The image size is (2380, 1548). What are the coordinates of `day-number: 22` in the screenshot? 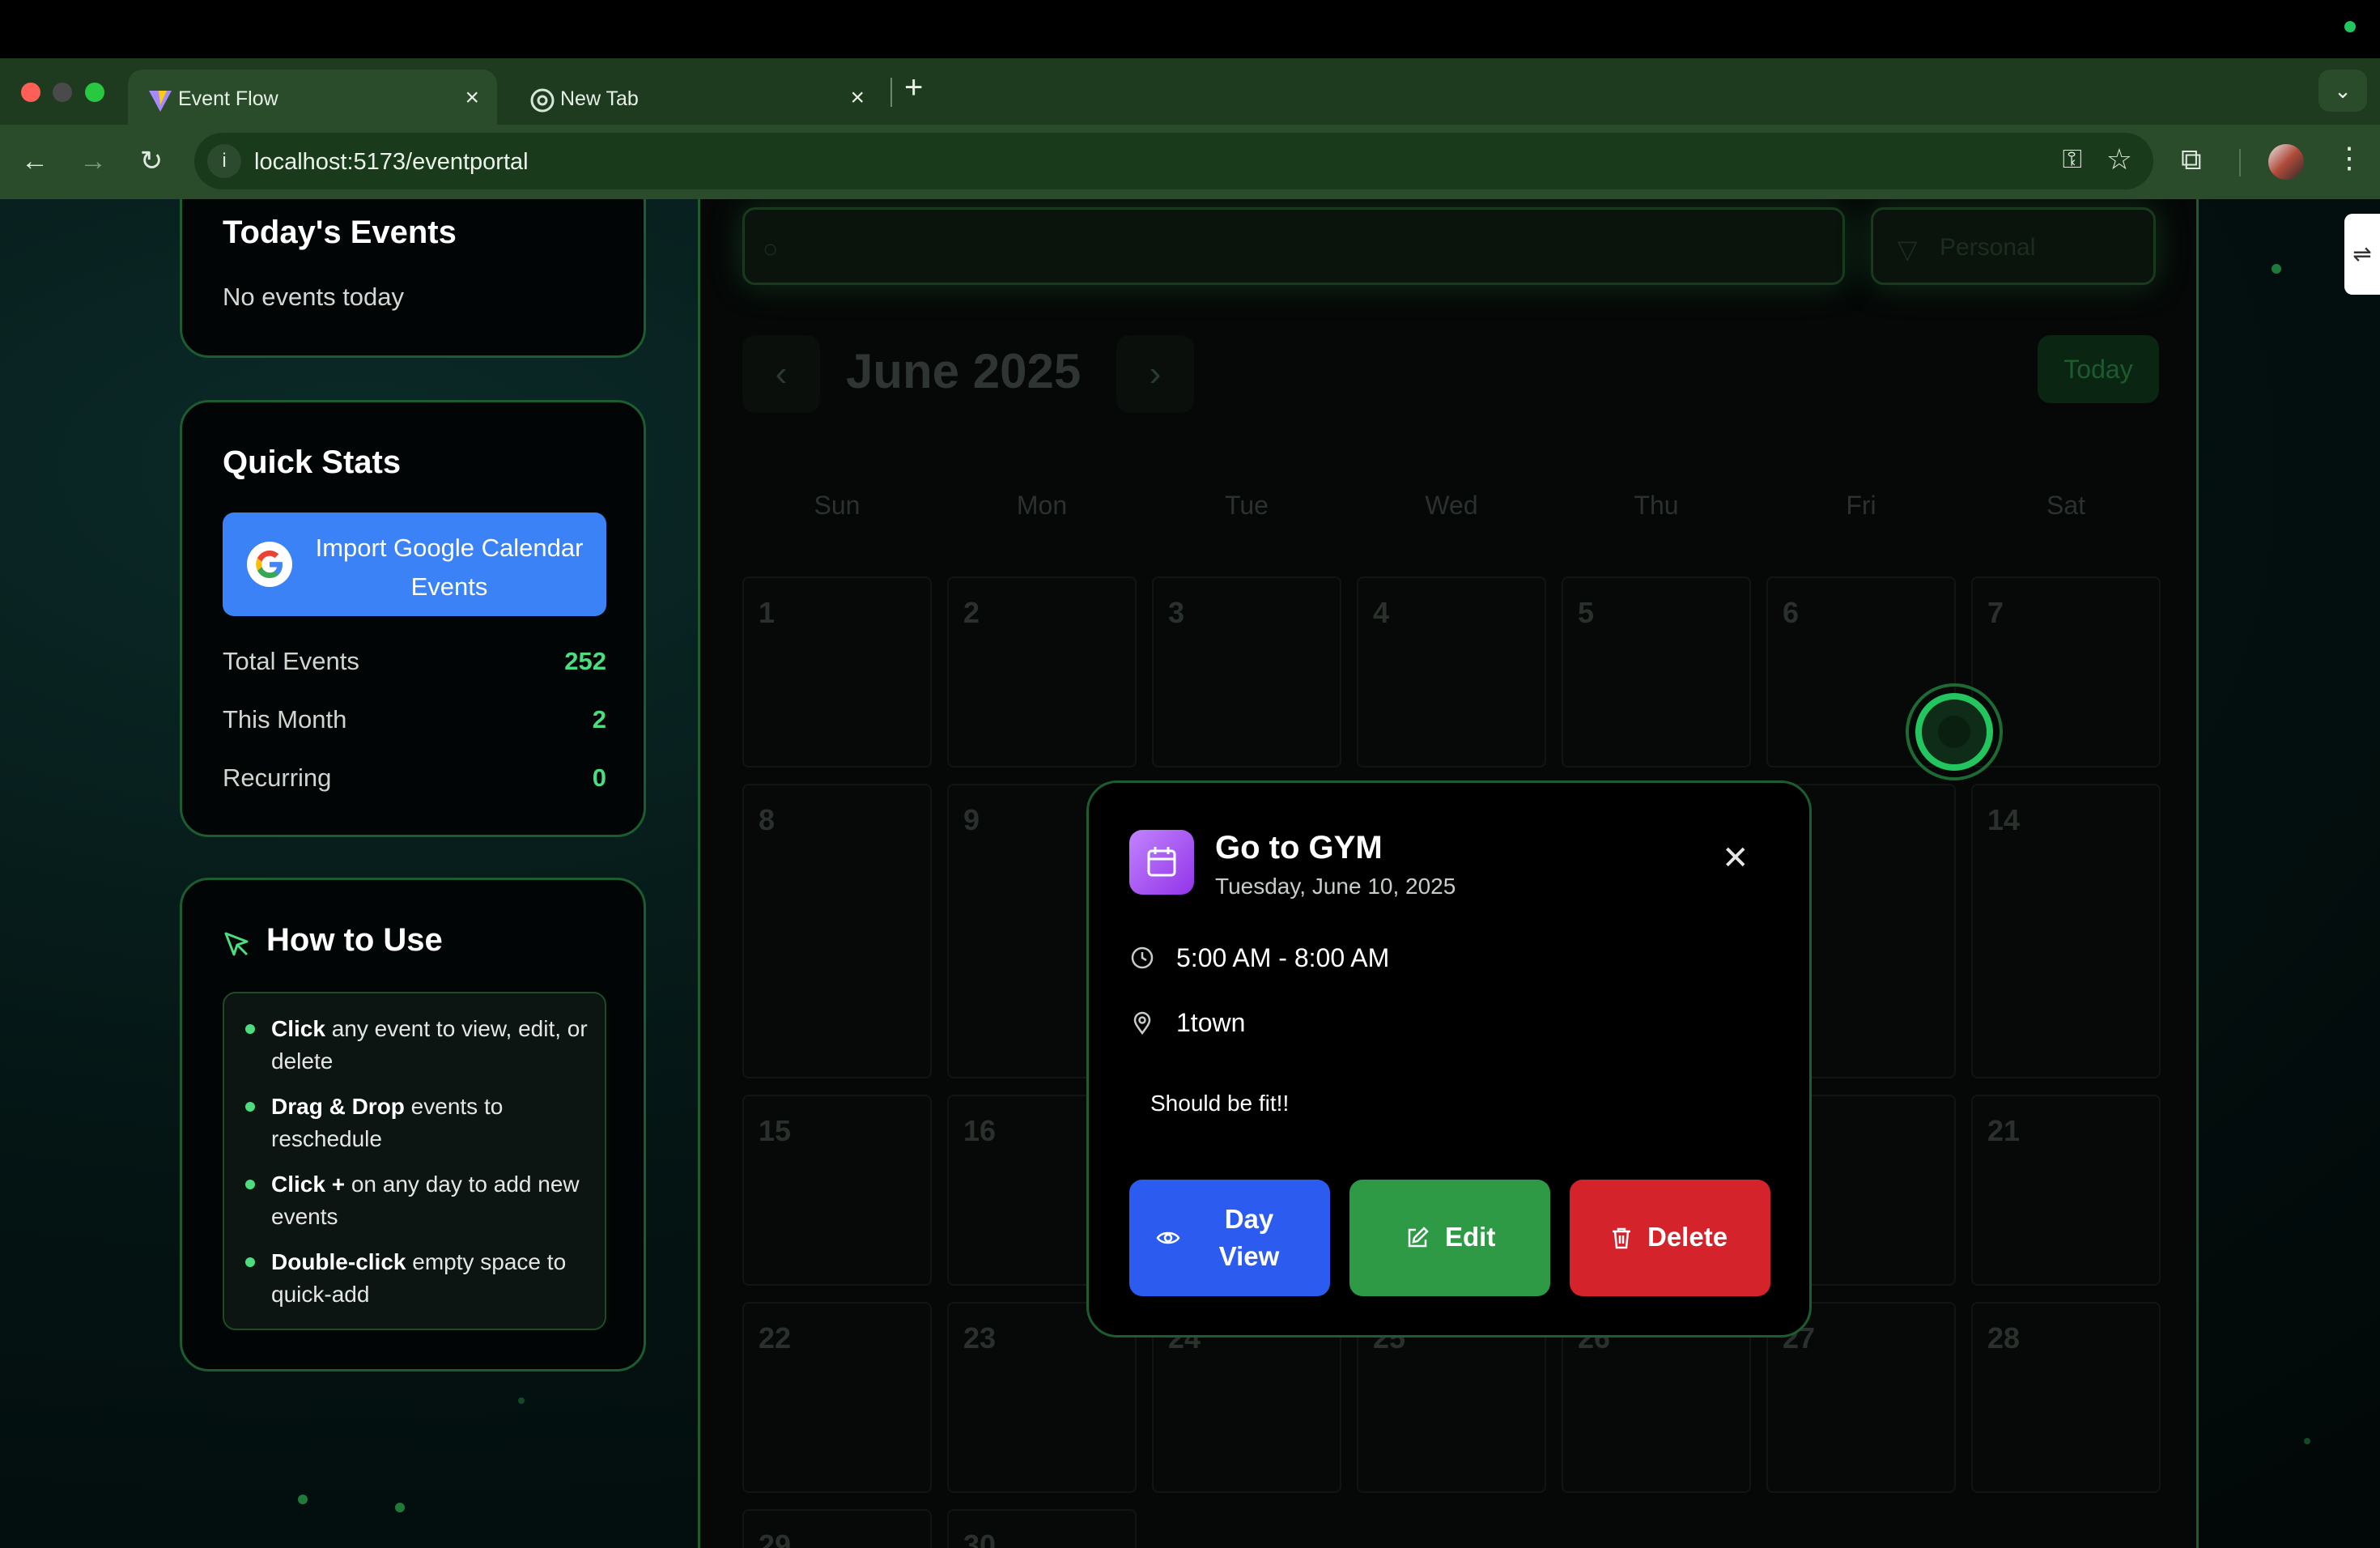 It's located at (775, 1337).